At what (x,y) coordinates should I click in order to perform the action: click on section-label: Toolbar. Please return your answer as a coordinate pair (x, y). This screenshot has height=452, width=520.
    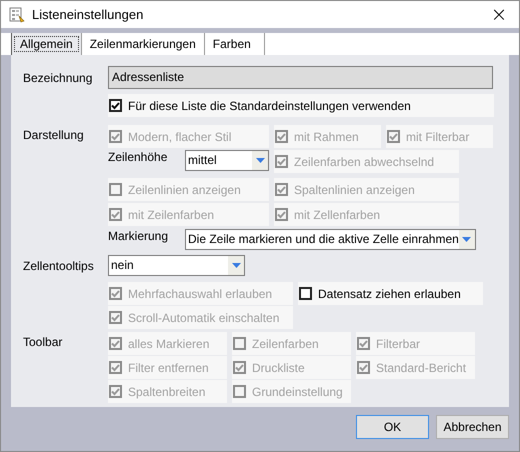
    Looking at the image, I should click on (43, 342).